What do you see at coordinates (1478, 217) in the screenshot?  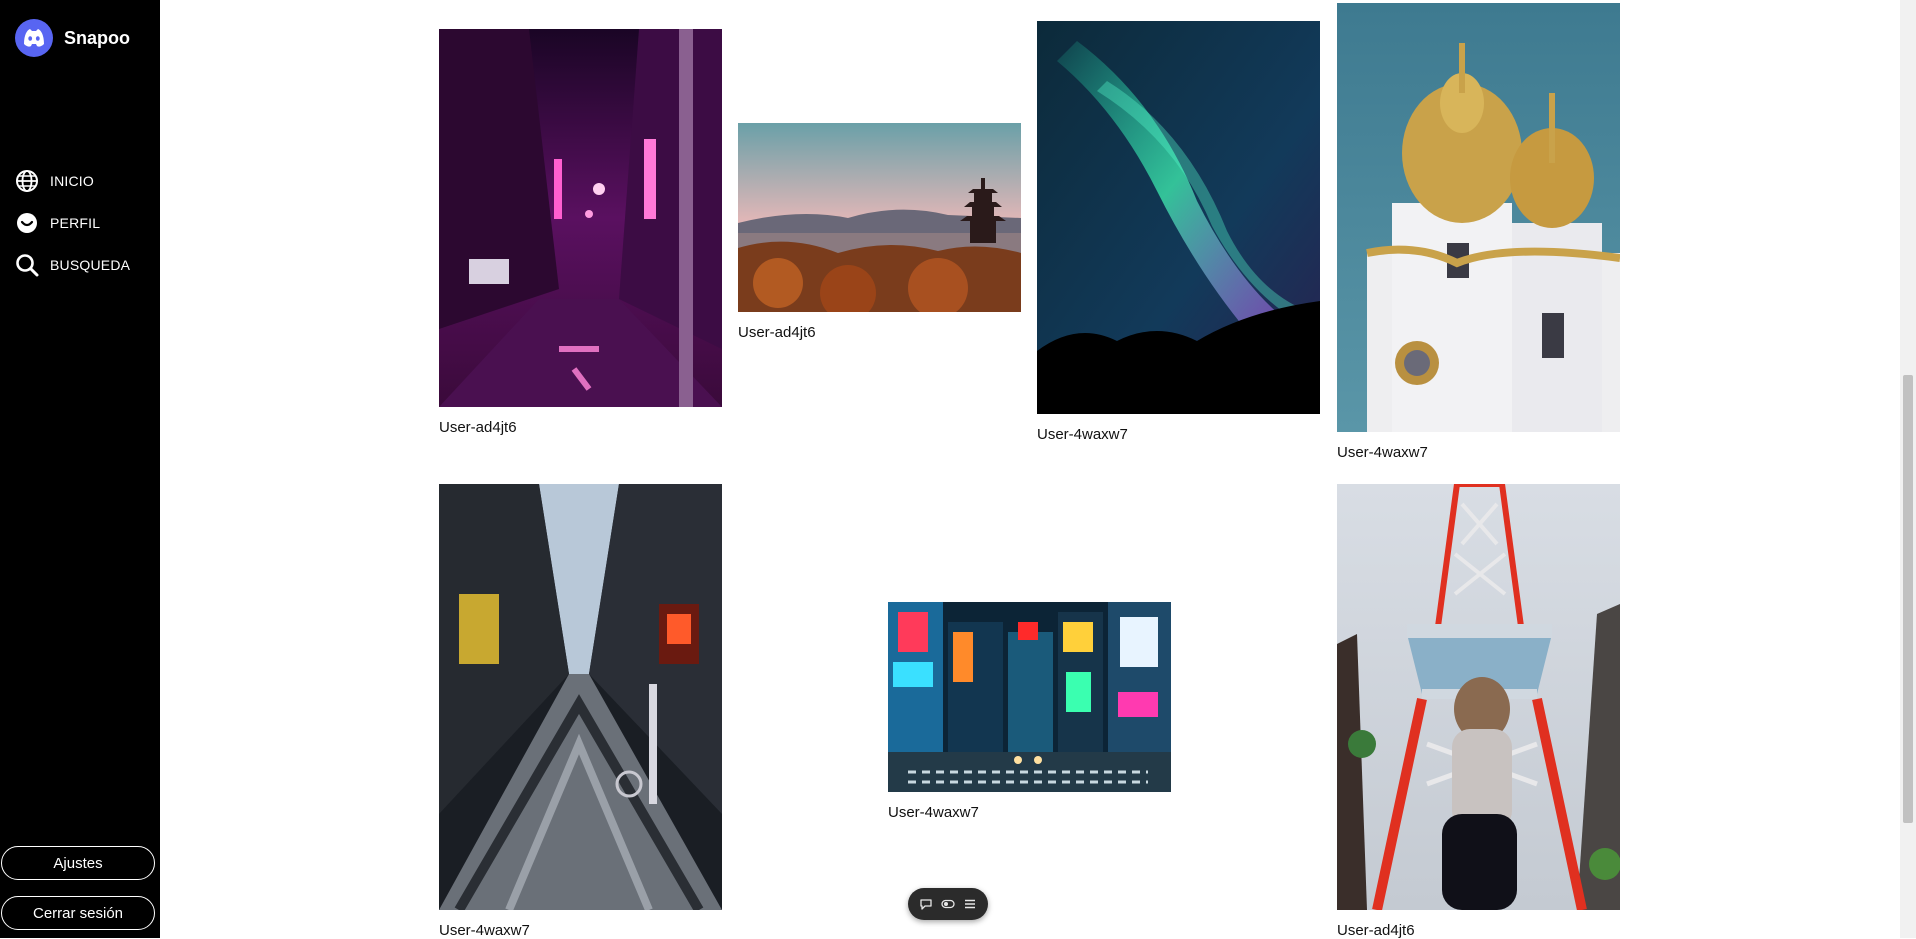 I see `post-image-golden-church` at bounding box center [1478, 217].